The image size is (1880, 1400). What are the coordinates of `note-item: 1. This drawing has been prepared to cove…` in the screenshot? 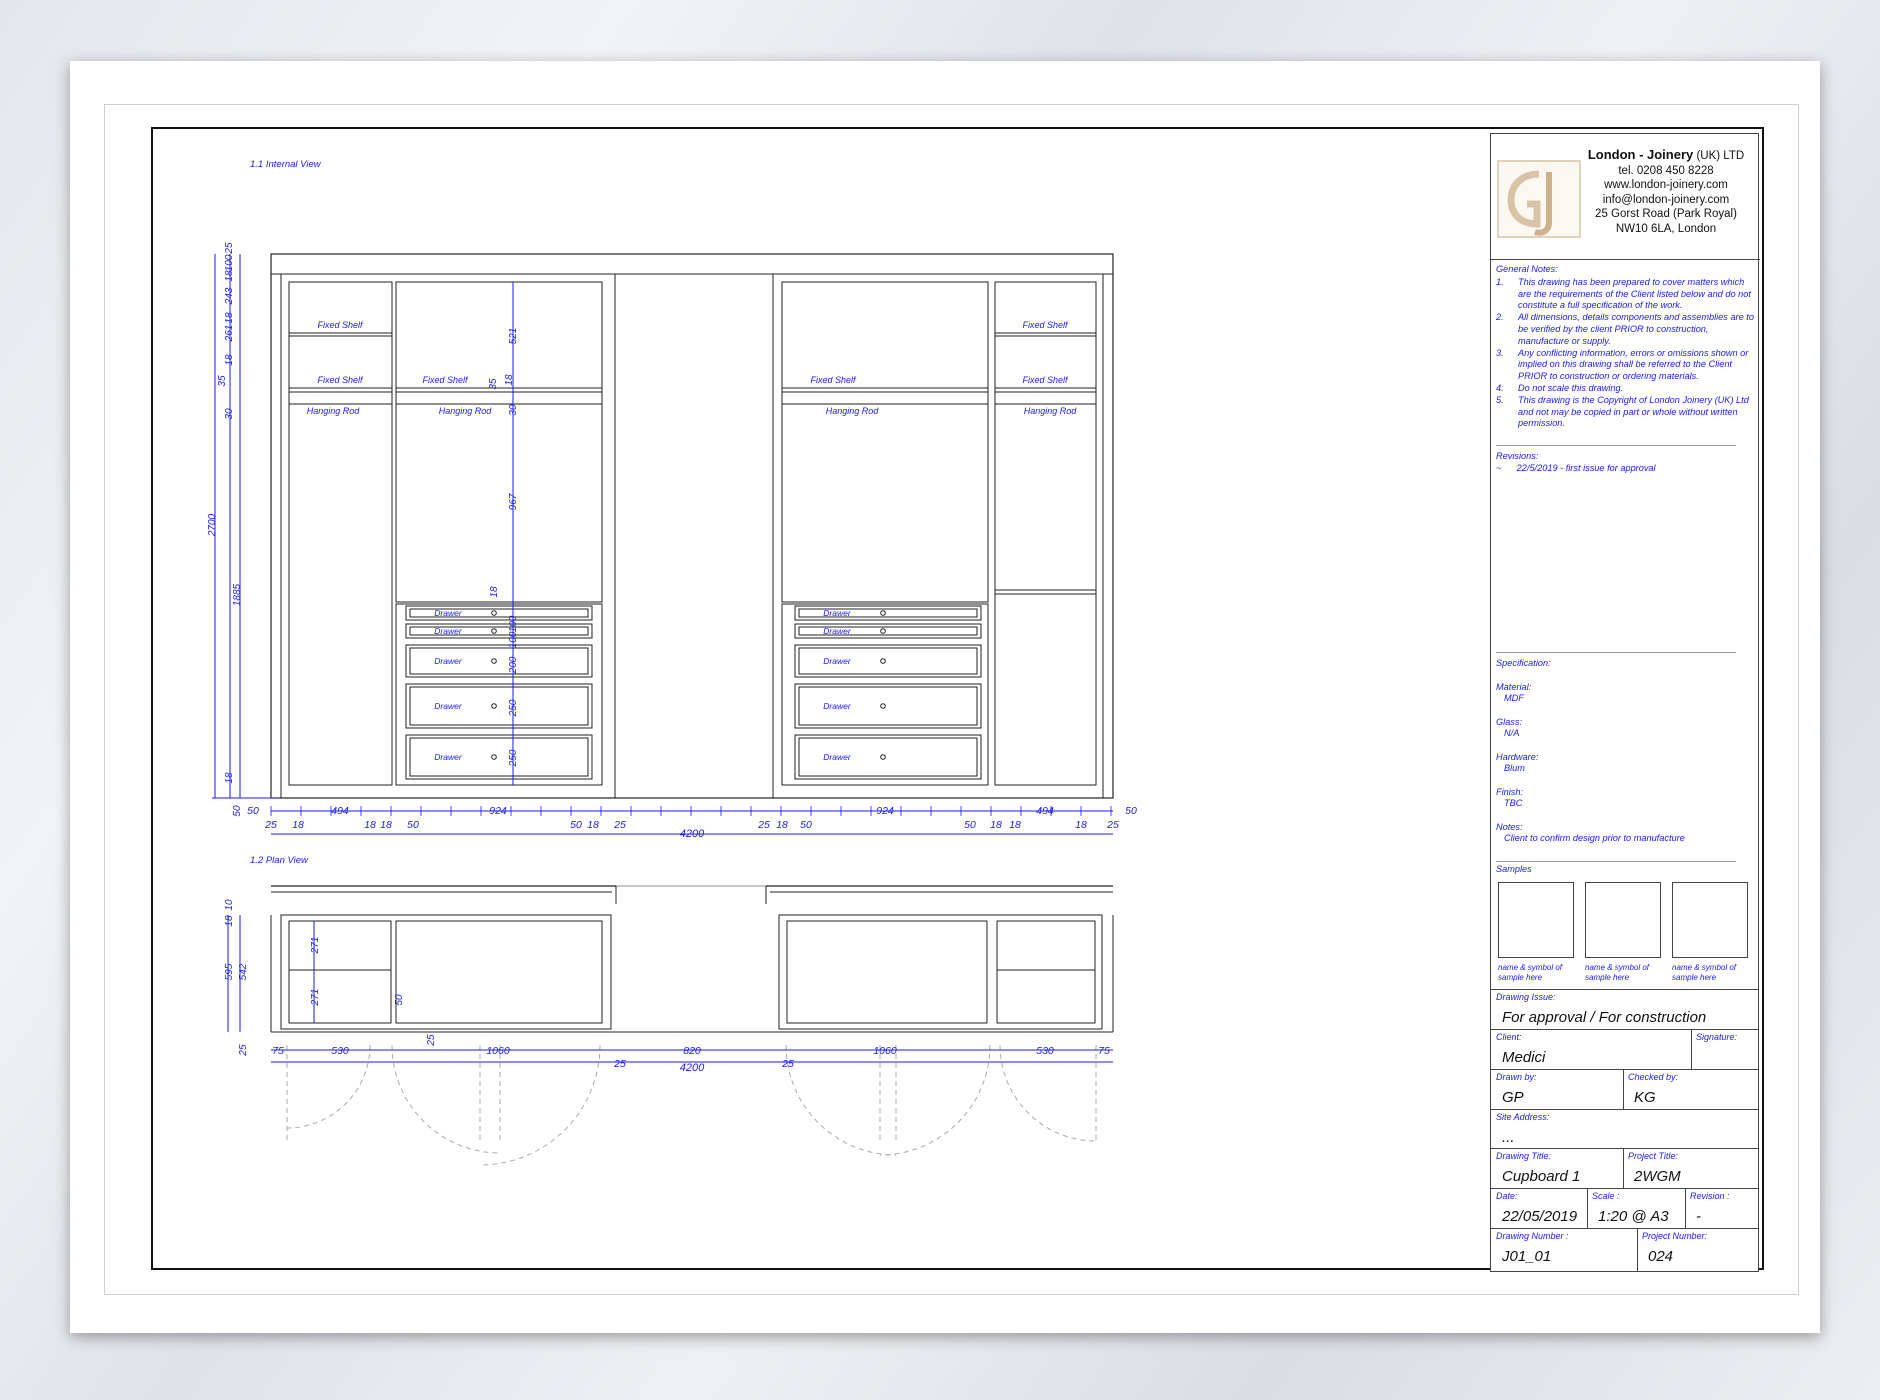 It's located at (1623, 293).